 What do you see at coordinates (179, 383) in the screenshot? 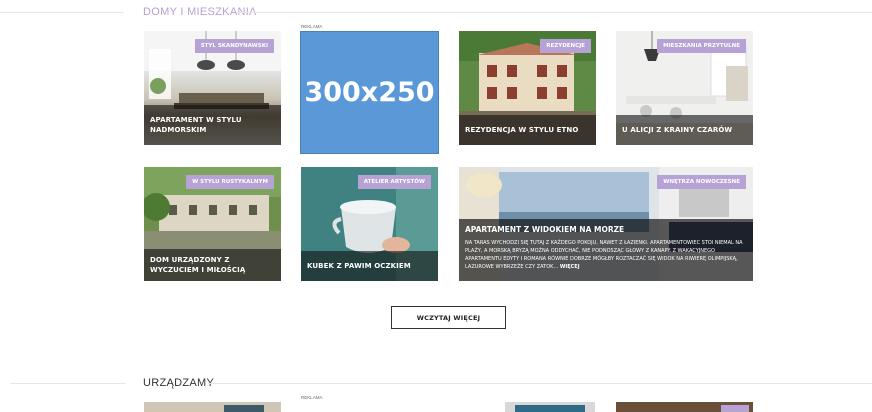
I see `section-title-urzadzamy: URZĄDZAMY` at bounding box center [179, 383].